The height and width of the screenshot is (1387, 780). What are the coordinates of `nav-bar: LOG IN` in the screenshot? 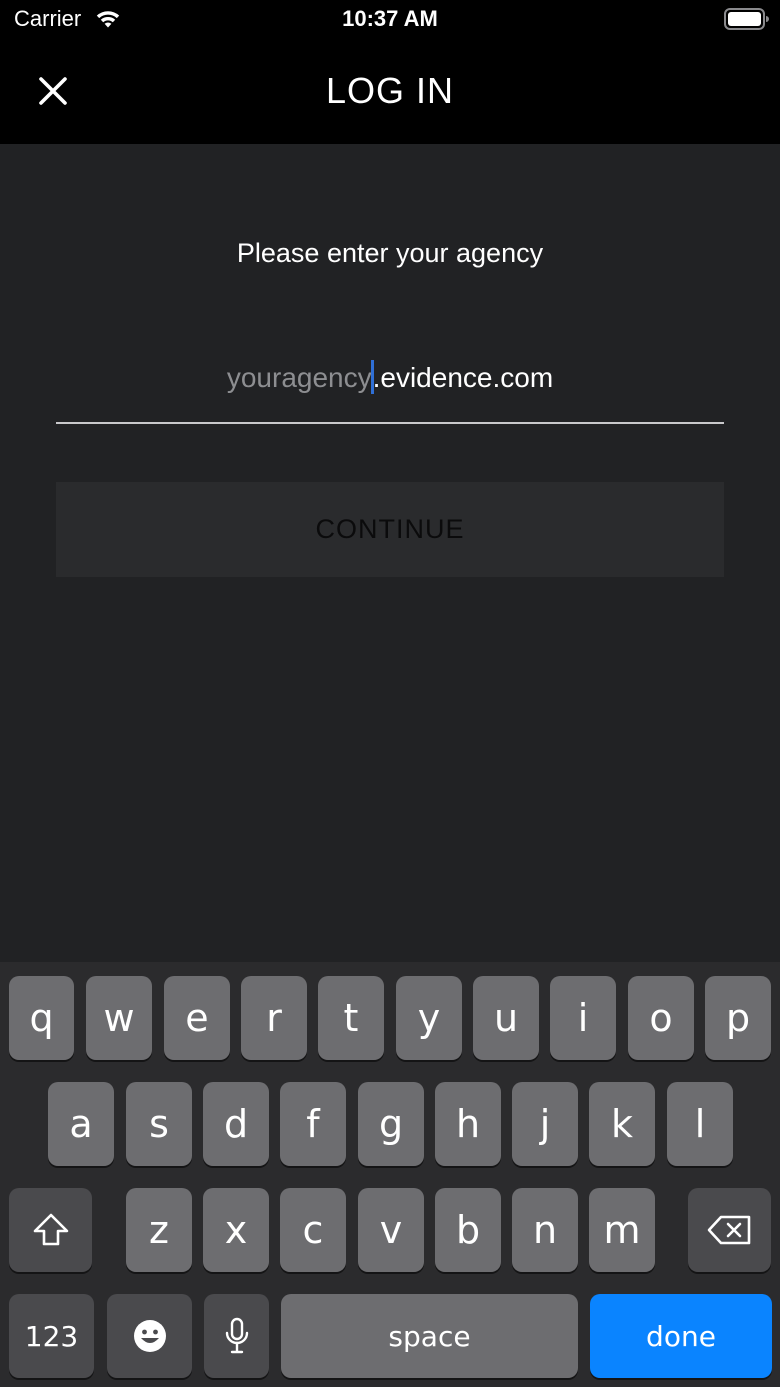 It's located at (390, 92).